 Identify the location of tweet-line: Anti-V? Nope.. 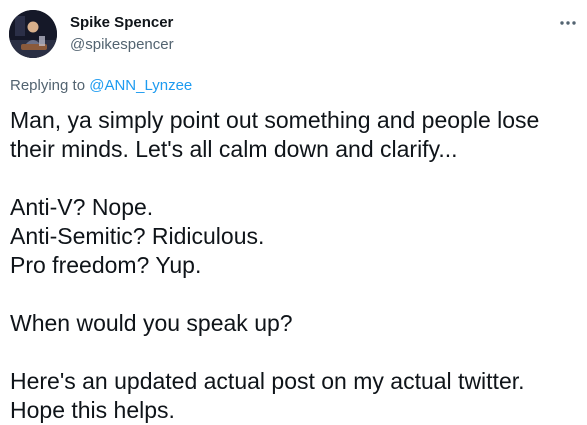
(82, 207).